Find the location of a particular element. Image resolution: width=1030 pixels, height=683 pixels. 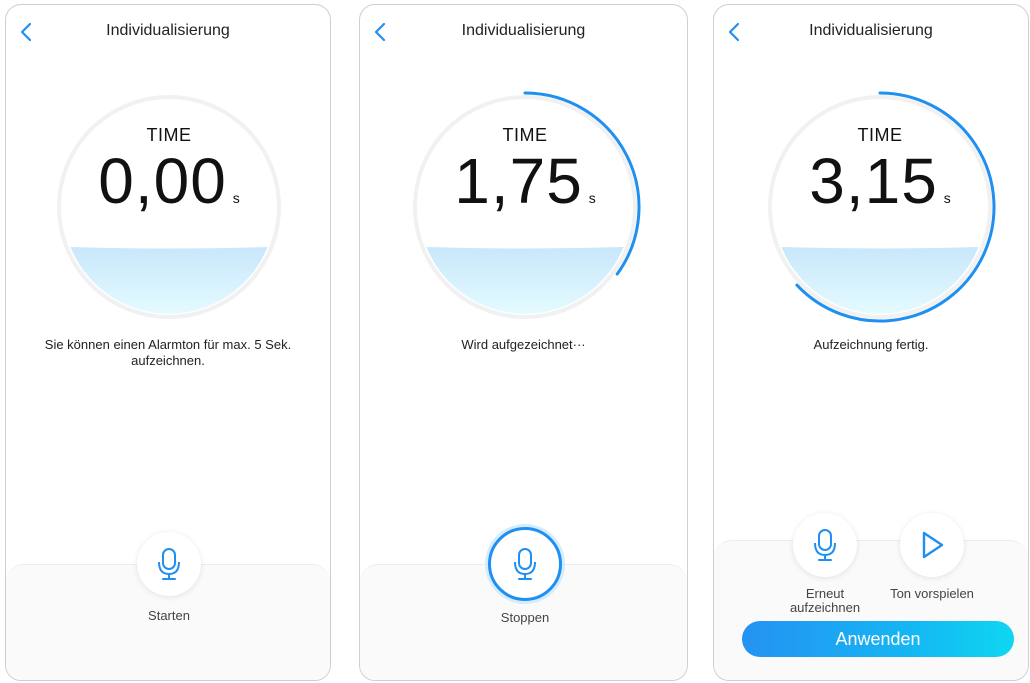

apply-button: Anwenden is located at coordinates (878, 639).